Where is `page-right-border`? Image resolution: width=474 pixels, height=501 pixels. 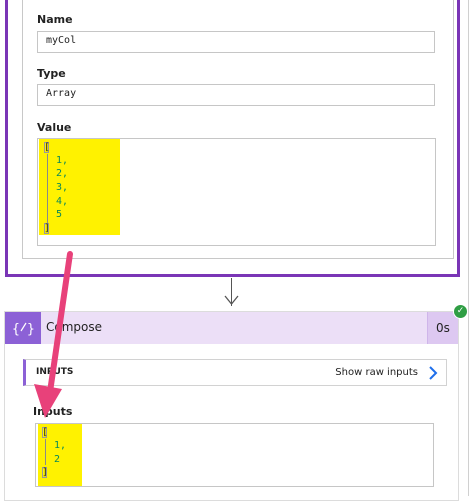 page-right-border is located at coordinates (468, 248).